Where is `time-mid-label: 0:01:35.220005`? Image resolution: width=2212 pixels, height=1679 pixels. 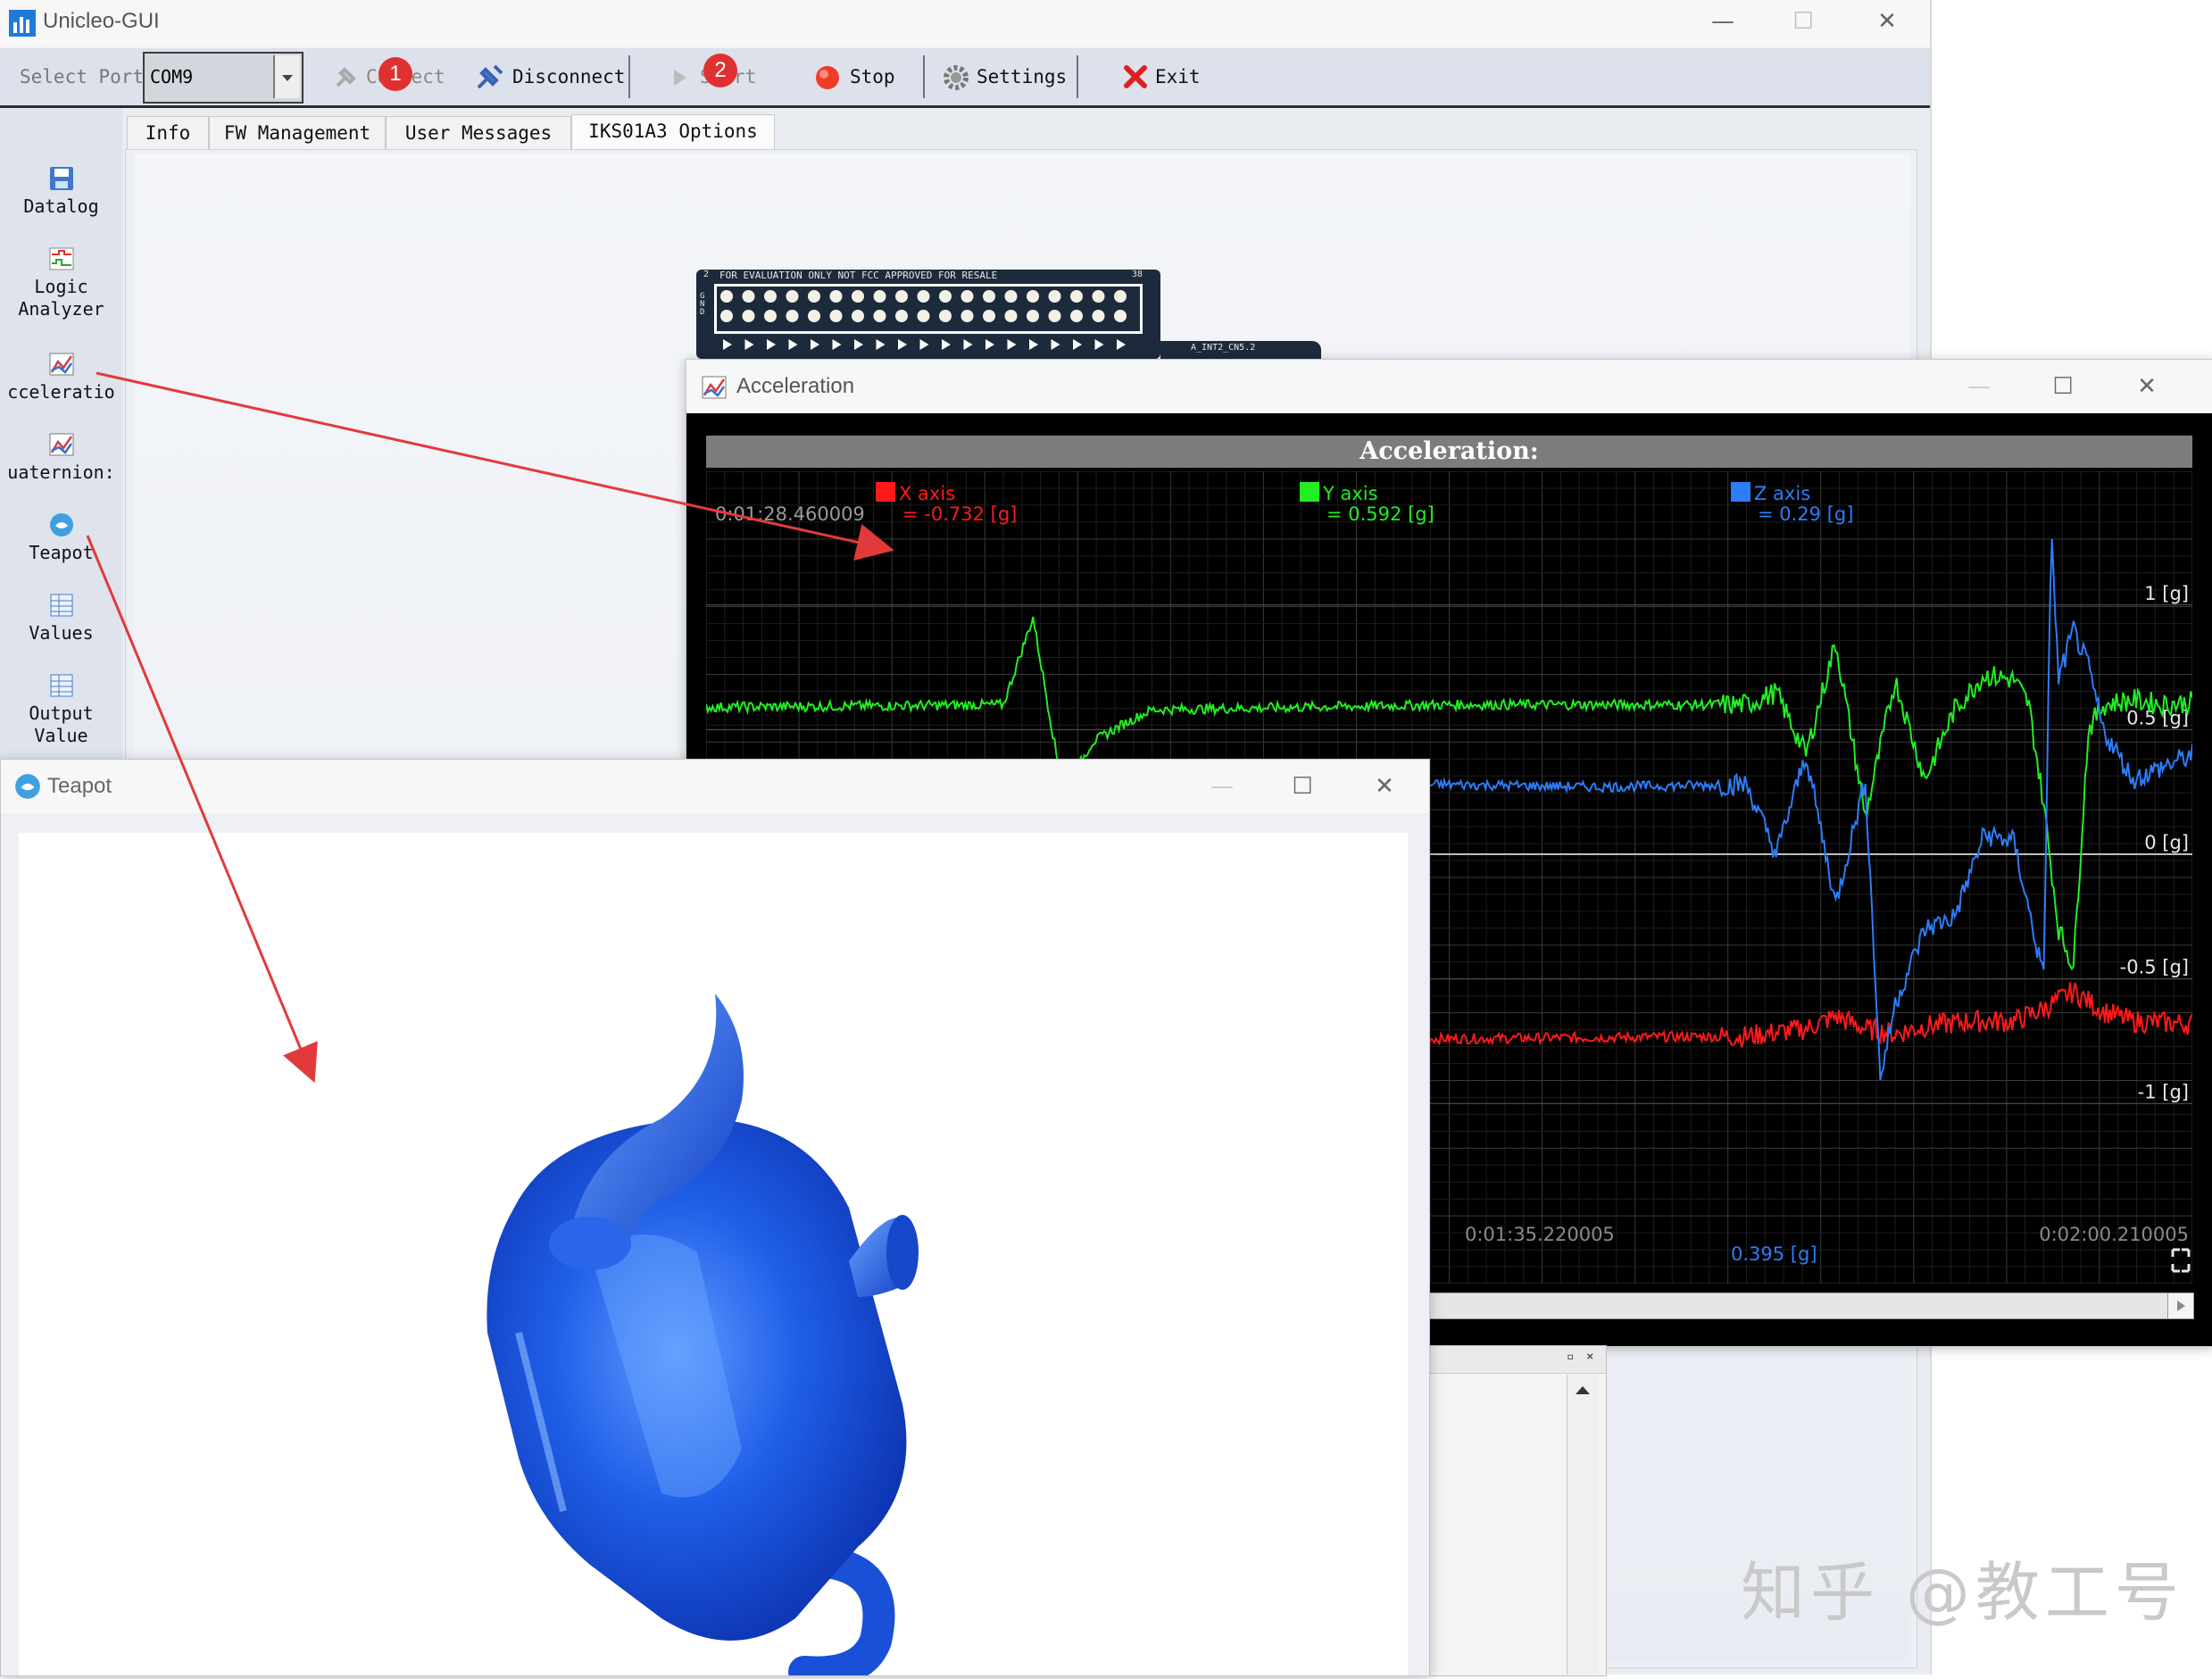
time-mid-label: 0:01:35.220005 is located at coordinates (1540, 1234).